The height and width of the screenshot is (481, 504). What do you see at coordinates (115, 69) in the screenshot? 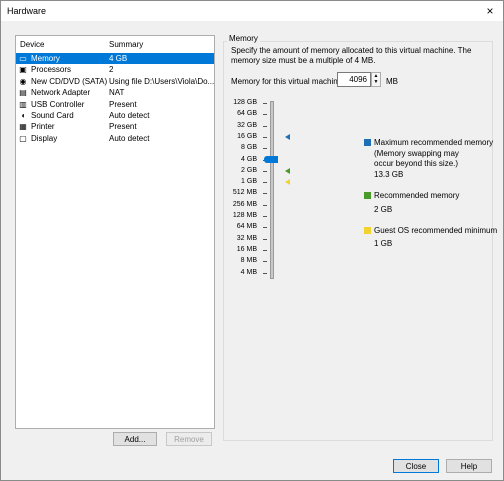
I see `device-row-processors: ▣ Processors 2` at bounding box center [115, 69].